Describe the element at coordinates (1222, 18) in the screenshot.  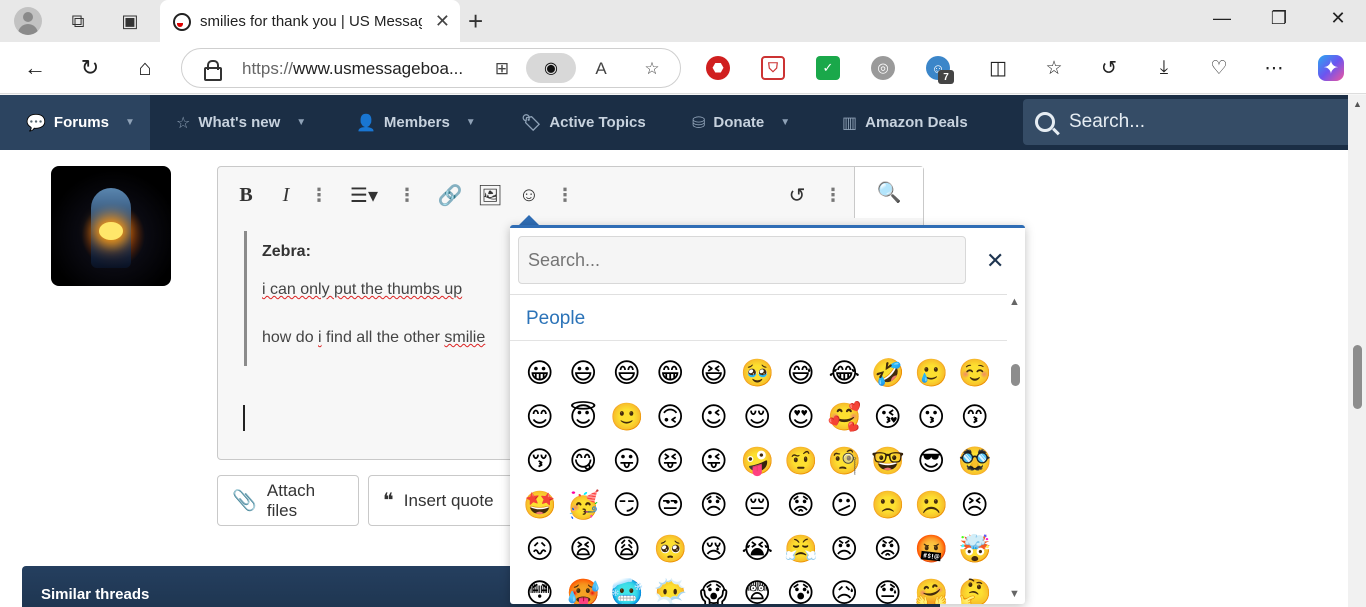
I see `minimize-button: —` at that location.